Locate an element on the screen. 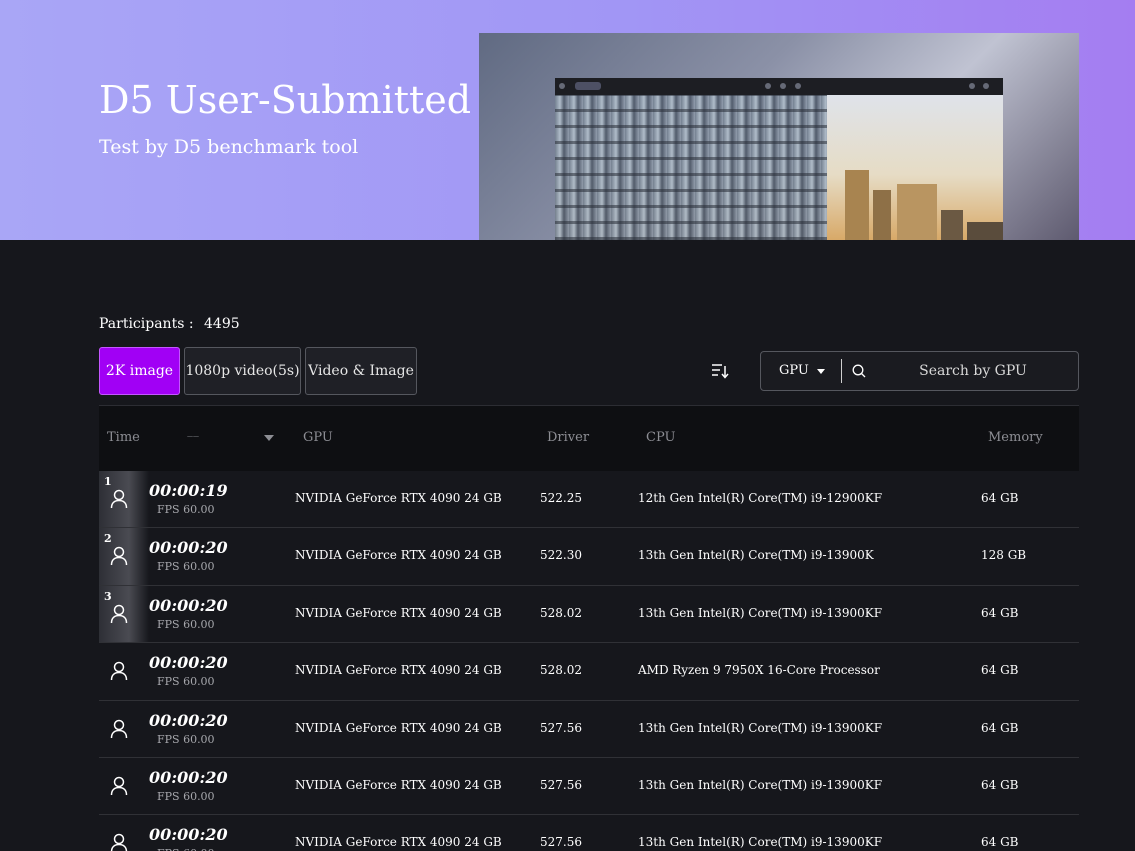 This screenshot has width=1135, height=851. cpu-cell: 13th Gen Intel(R) Core(TM) i9-13900K is located at coordinates (756, 555).